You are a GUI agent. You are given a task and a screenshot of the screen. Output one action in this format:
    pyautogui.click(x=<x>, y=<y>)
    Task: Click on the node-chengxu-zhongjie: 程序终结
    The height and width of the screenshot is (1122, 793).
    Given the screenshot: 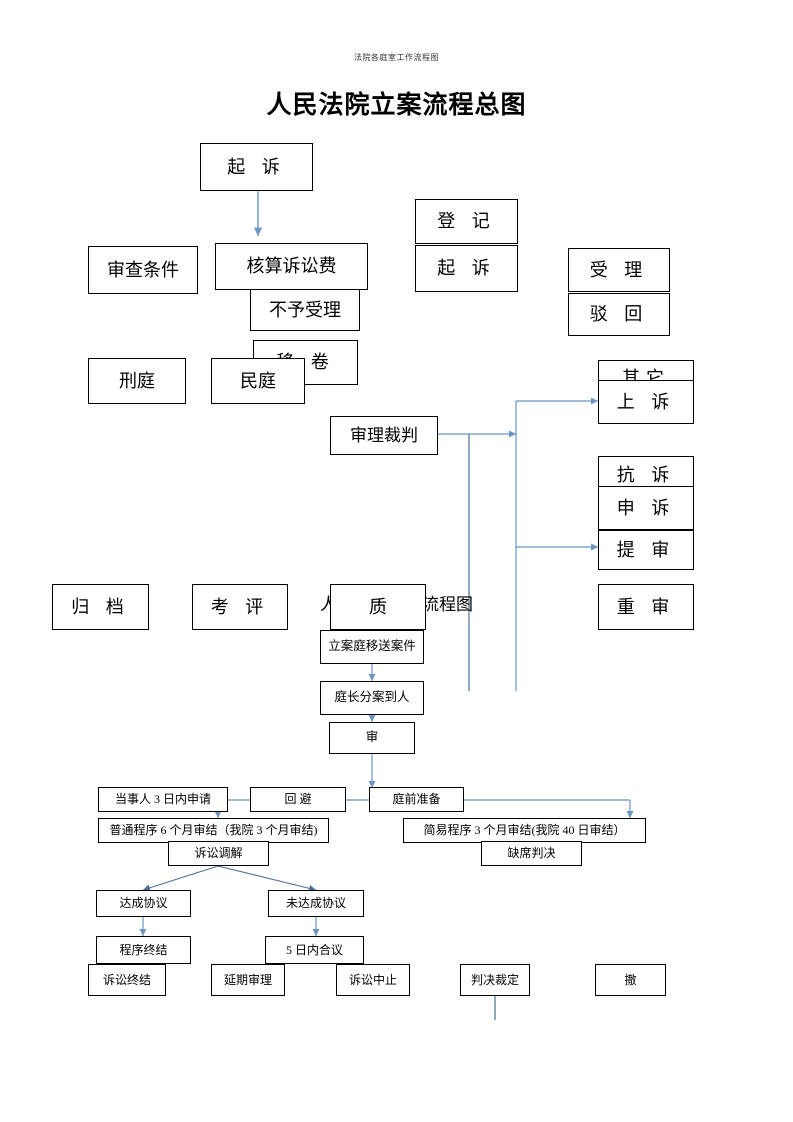 What is the action you would take?
    pyautogui.click(x=143, y=950)
    